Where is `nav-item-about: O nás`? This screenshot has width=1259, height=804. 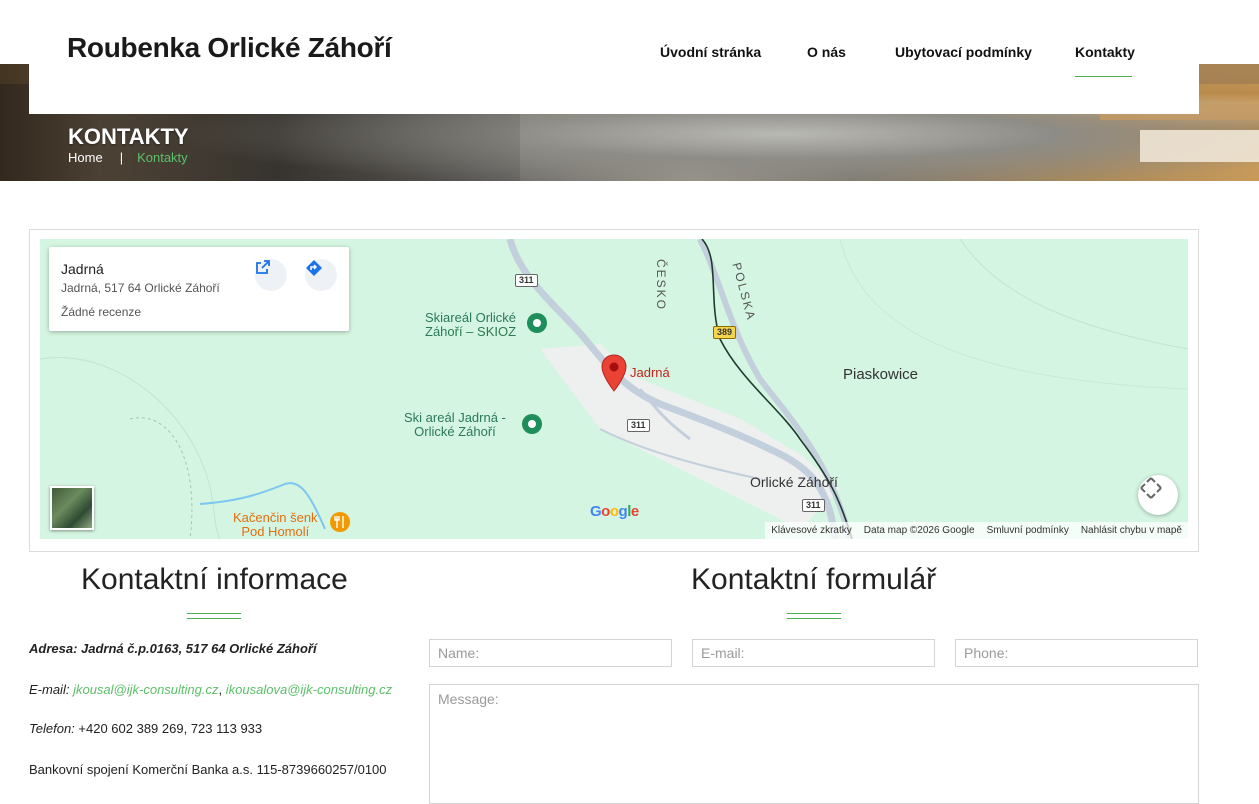
nav-item-about: O nás is located at coordinates (826, 52).